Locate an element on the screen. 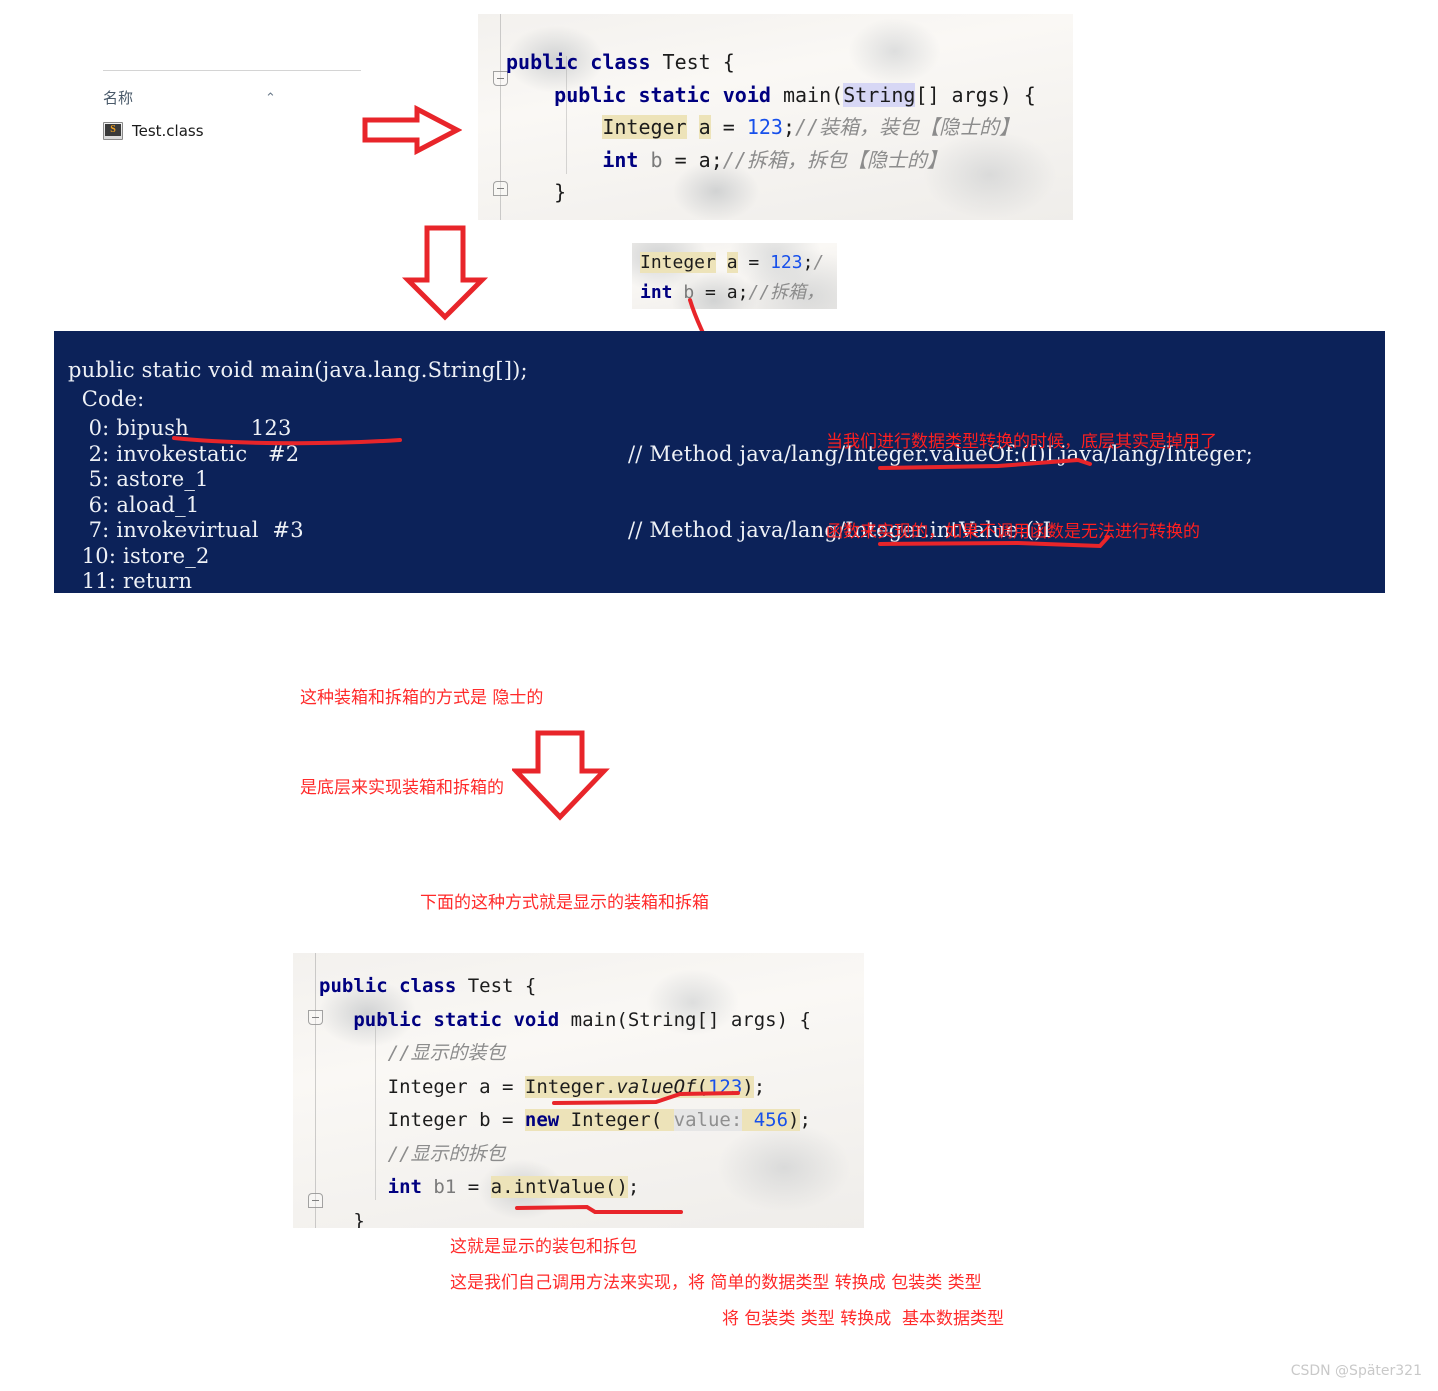 The image size is (1438, 1391). code-token: / is located at coordinates (819, 262).